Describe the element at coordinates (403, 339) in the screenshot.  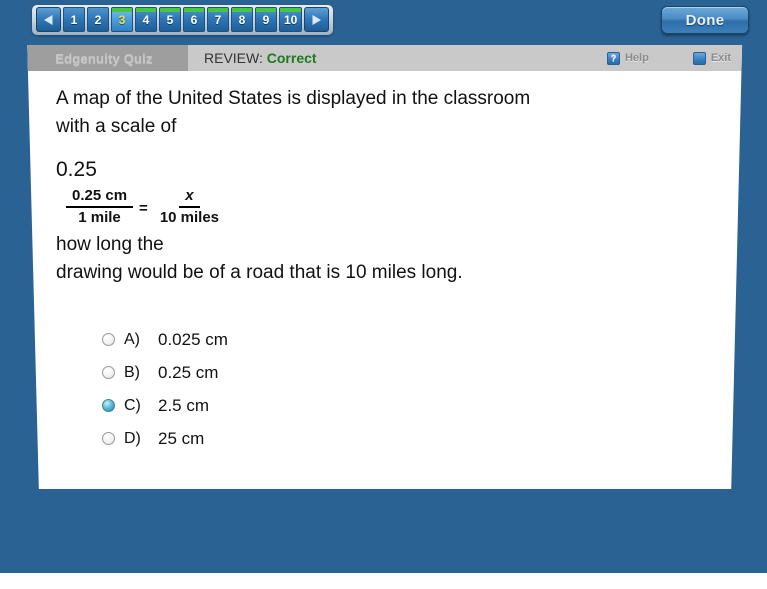
I see `answer-option-a: A) 0.025 cm` at that location.